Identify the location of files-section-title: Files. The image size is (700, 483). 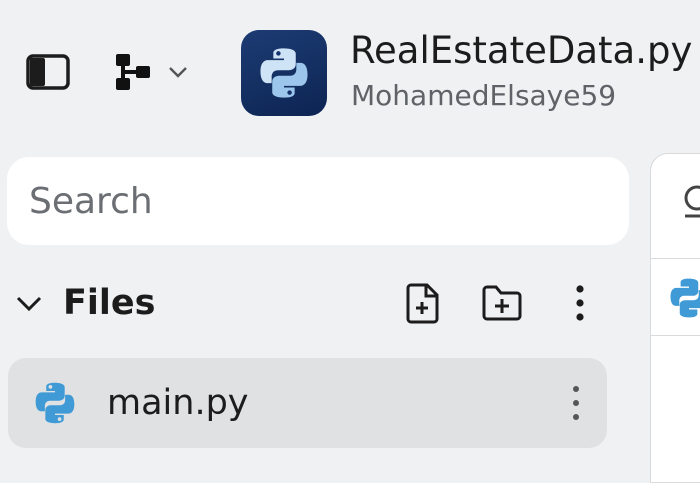
(109, 303).